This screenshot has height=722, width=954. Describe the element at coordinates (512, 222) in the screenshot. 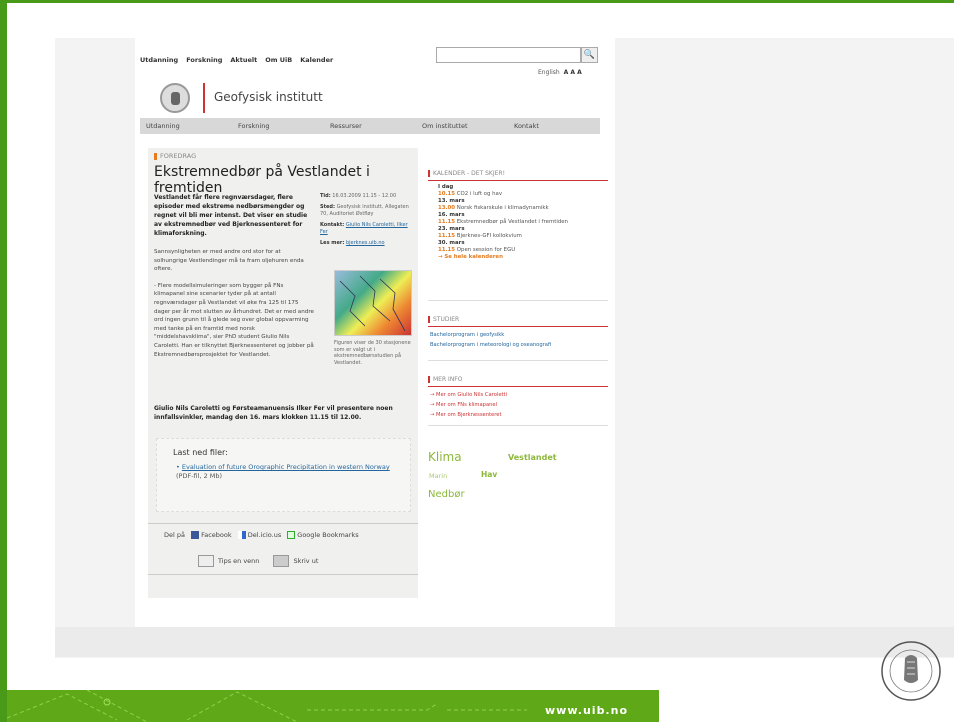

I see `calendar-text: Ekstremnedbør på Vestlandet i fremtiden` at that location.